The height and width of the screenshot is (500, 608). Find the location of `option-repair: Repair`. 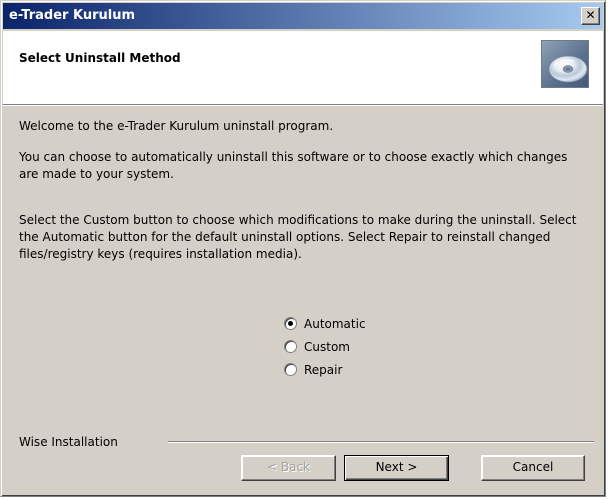

option-repair: Repair is located at coordinates (325, 369).